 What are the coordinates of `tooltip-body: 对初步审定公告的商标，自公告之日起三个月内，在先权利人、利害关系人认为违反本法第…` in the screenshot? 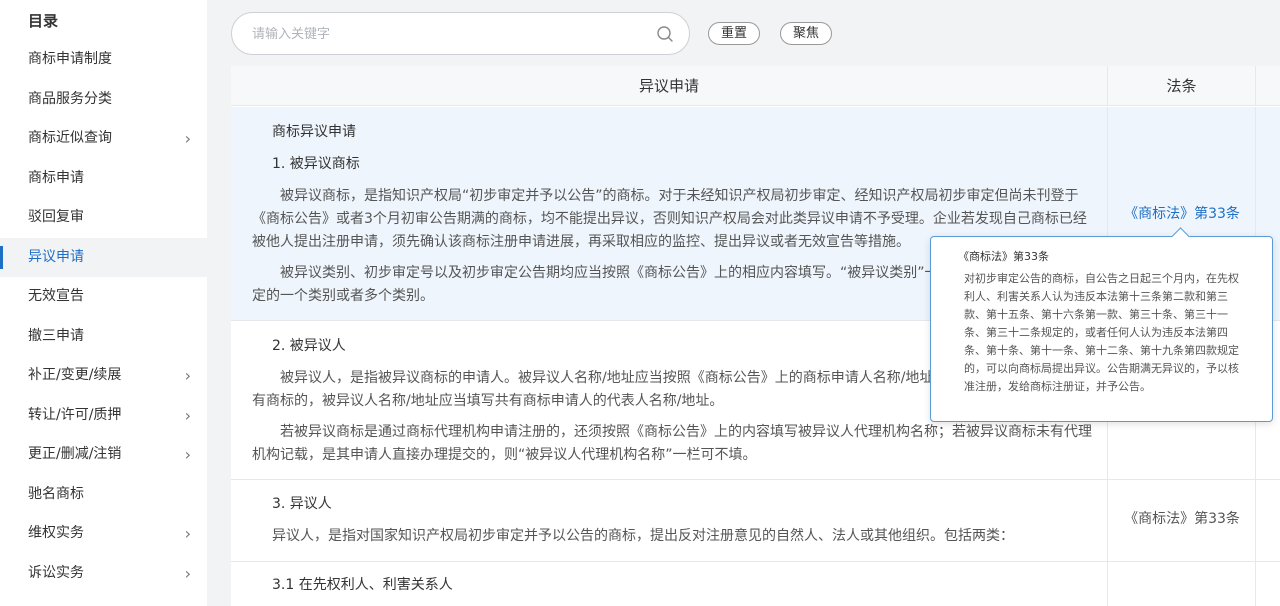 It's located at (1101, 332).